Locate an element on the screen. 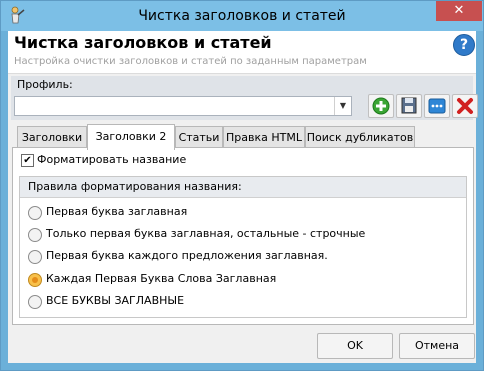 Image resolution: width=484 pixels, height=371 pixels. plus-icon is located at coordinates (381, 106).